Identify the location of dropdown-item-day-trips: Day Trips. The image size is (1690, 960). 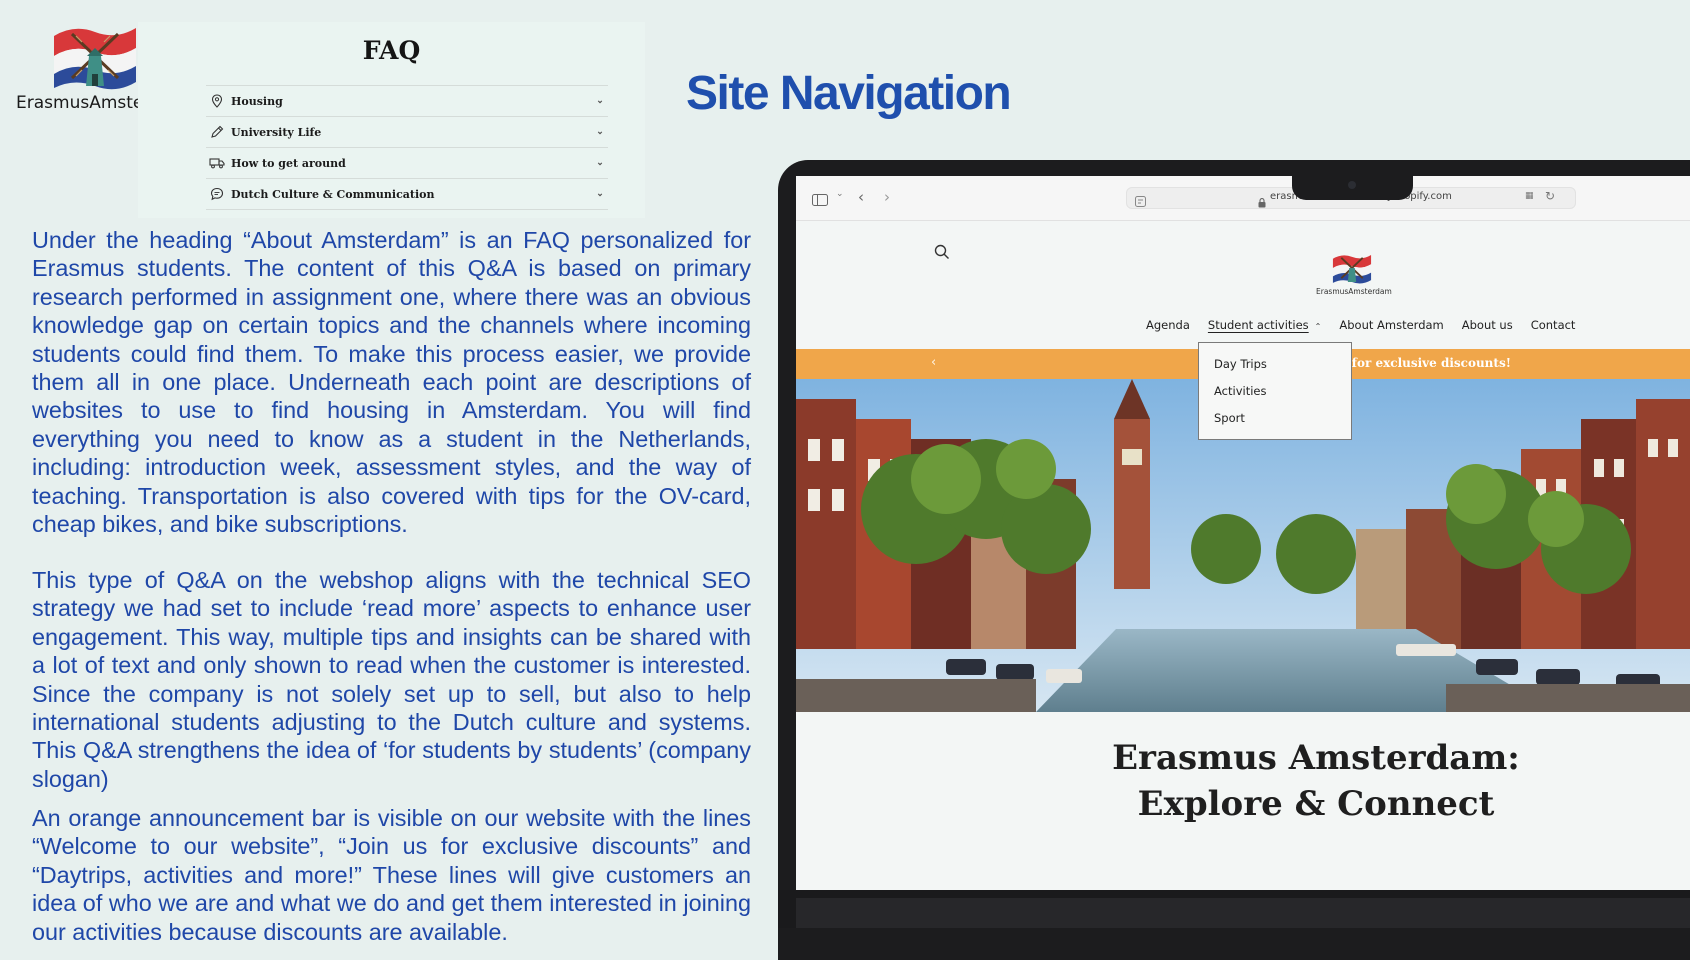
(1240, 364).